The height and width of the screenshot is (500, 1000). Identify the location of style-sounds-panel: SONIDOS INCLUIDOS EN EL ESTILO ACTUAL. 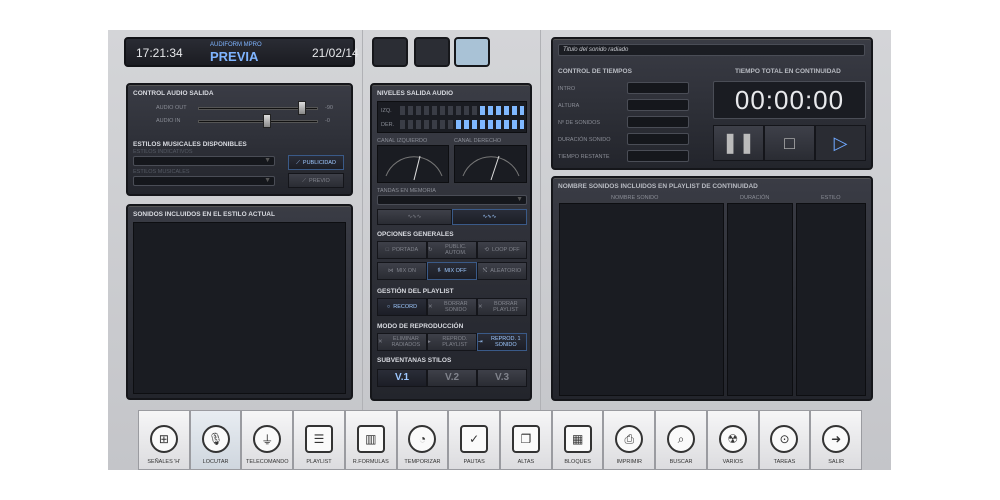
(239, 302).